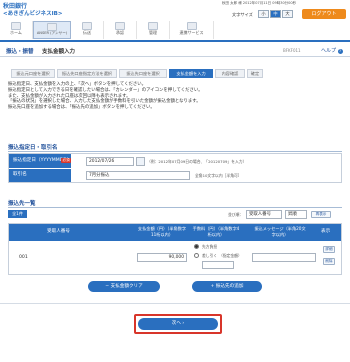 The width and height of the screenshot is (350, 362). I want to click on next-button: 次へ ›, so click(178, 324).